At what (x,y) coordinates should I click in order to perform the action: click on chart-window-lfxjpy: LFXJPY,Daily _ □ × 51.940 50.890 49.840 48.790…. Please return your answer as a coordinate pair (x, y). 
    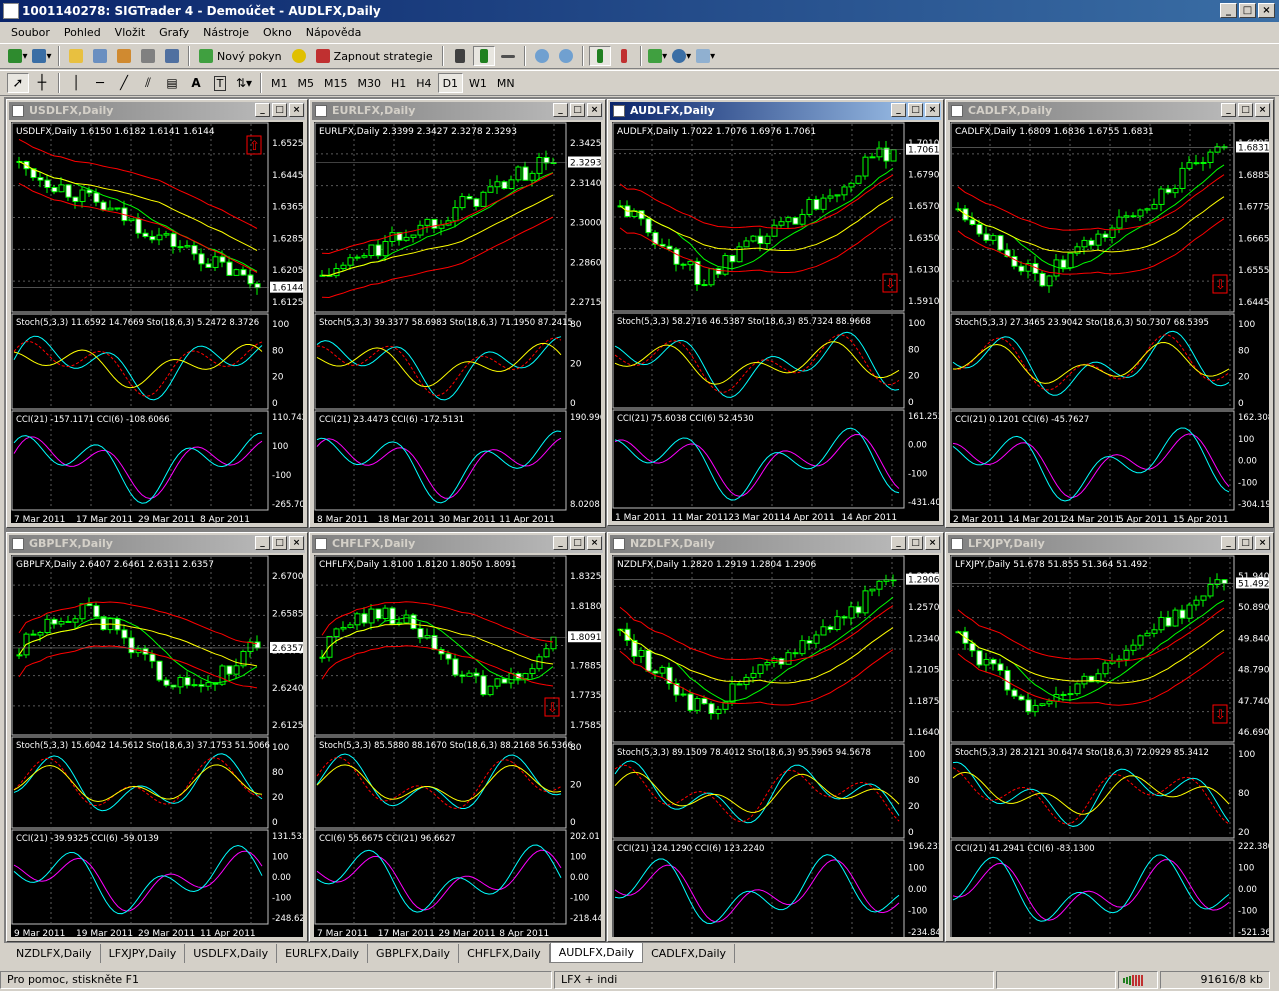
    Looking at the image, I should click on (1109, 737).